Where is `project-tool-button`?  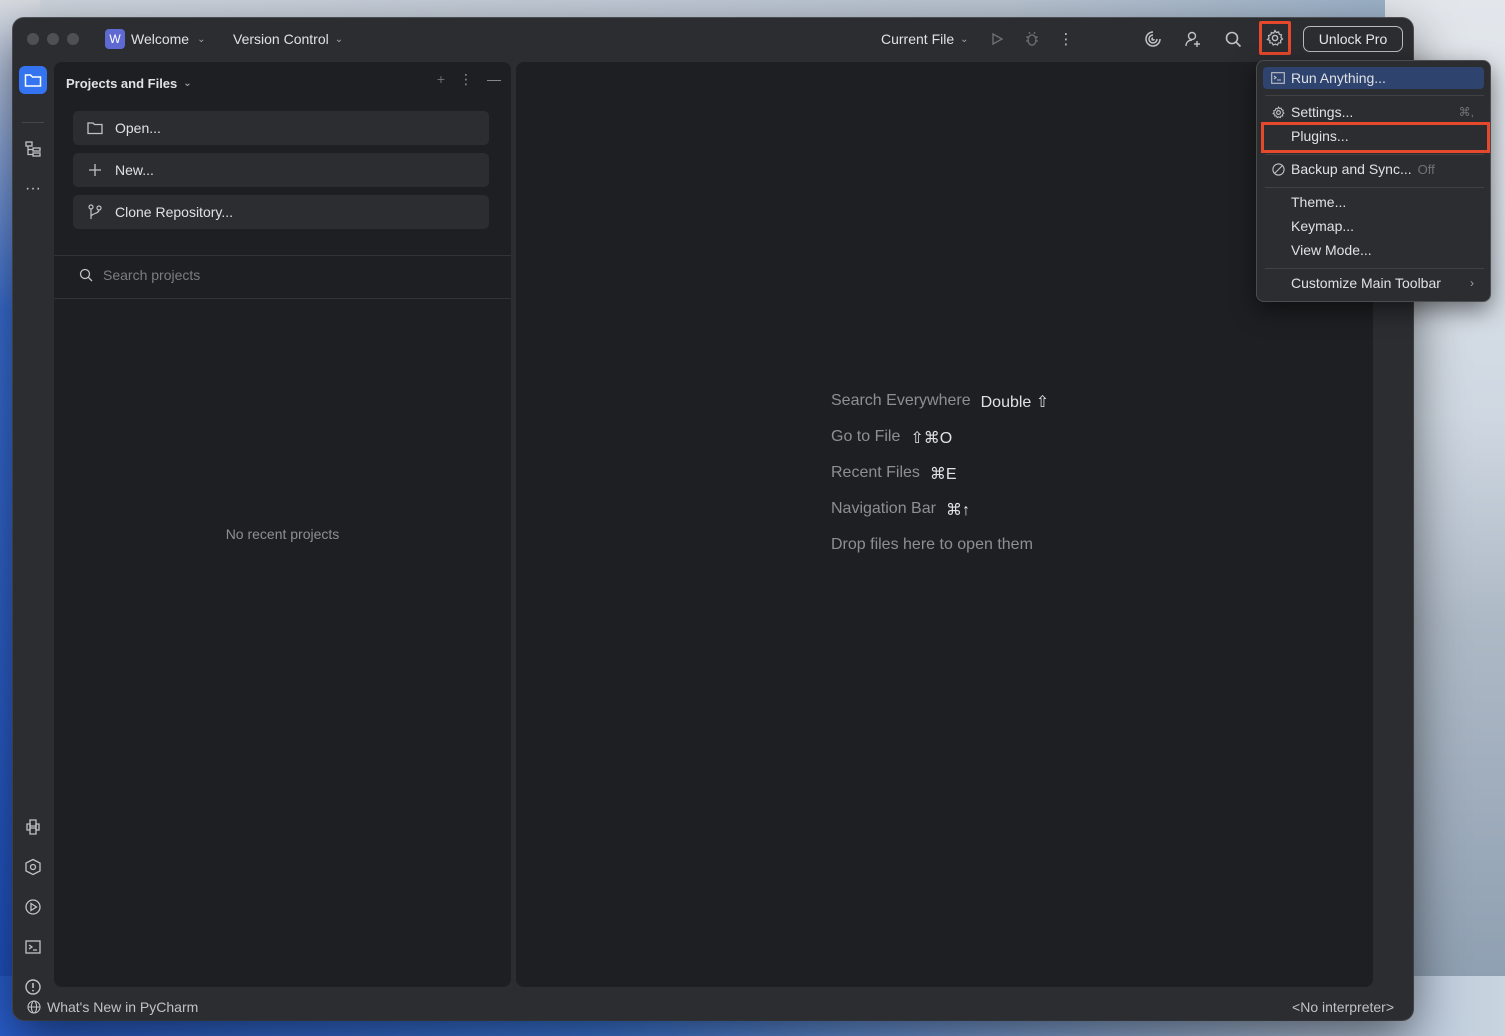
project-tool-button is located at coordinates (33, 80).